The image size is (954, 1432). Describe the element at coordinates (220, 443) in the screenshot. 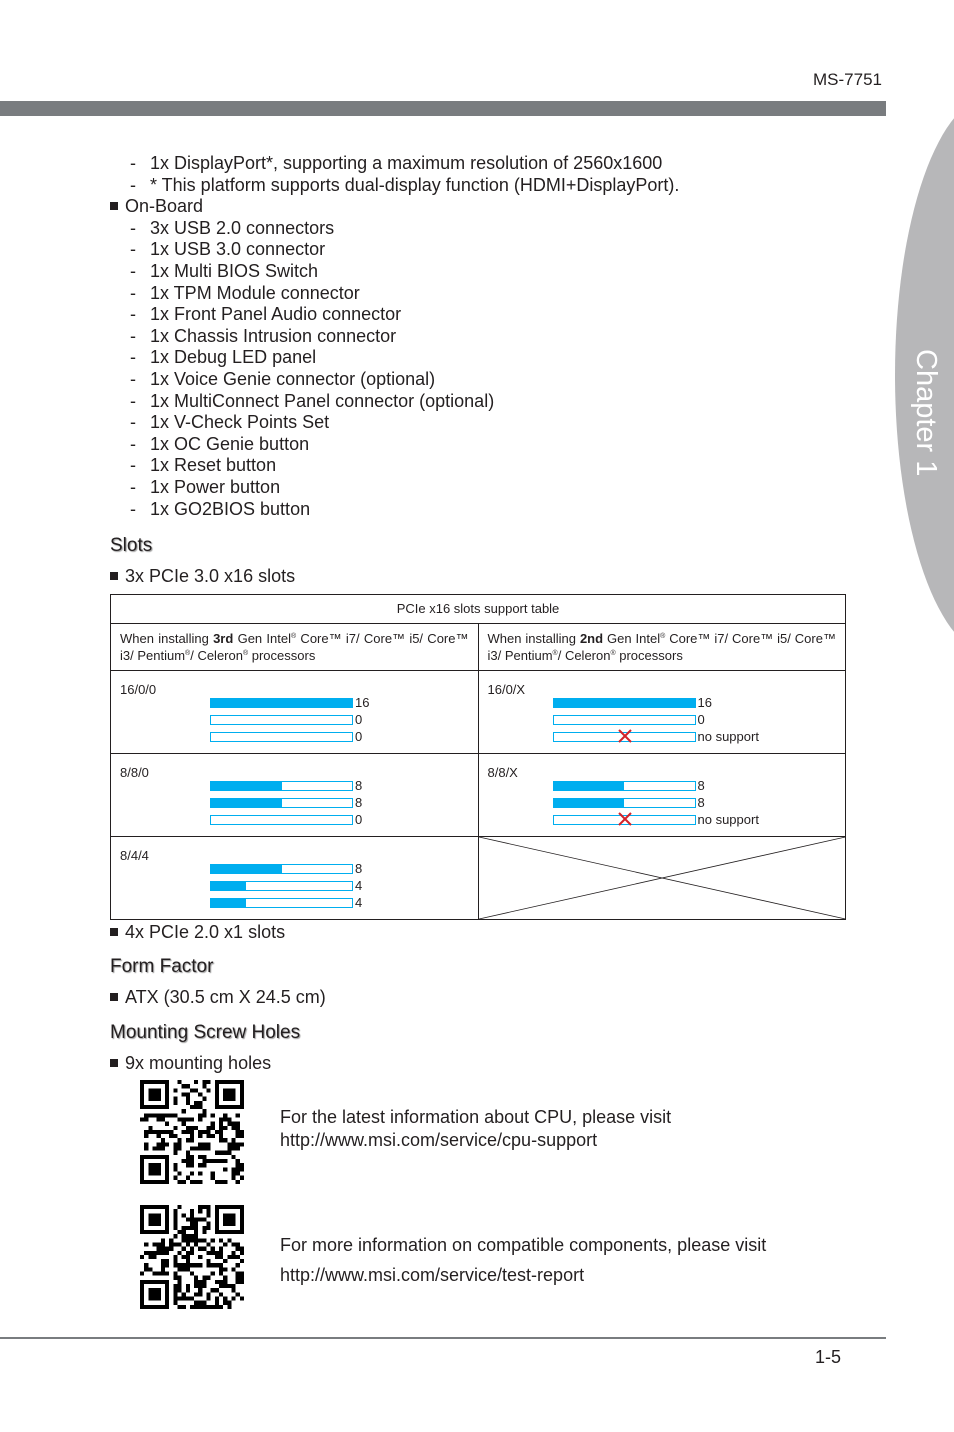

I see `list-item: -1x OC Genie button` at that location.